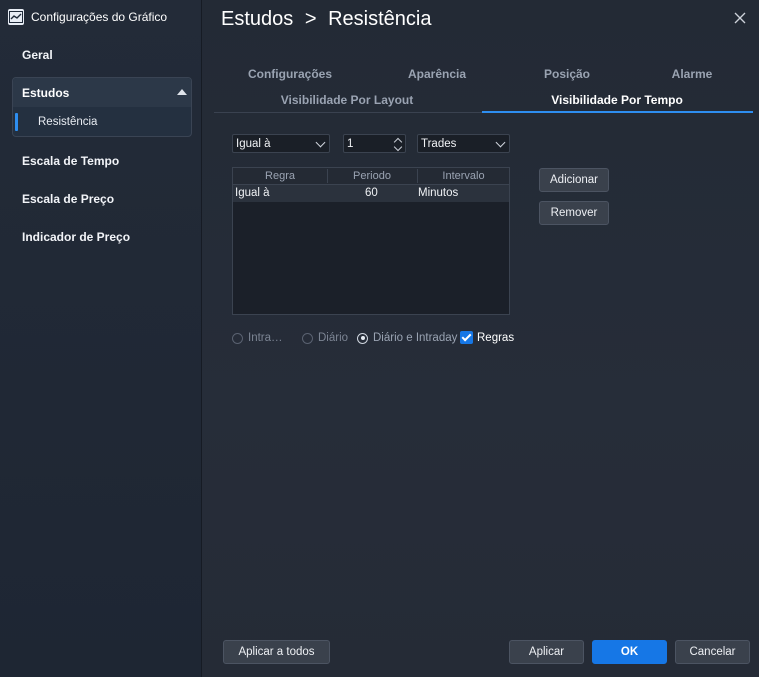 The width and height of the screenshot is (759, 677). I want to click on sidebar-subitem-resistencia: Resistência, so click(102, 122).